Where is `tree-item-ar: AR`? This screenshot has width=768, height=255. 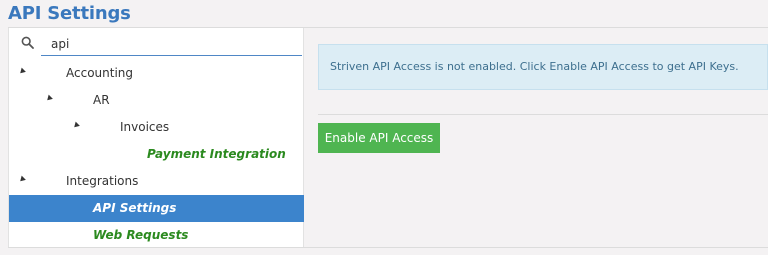
tree-item-ar: AR is located at coordinates (156, 100).